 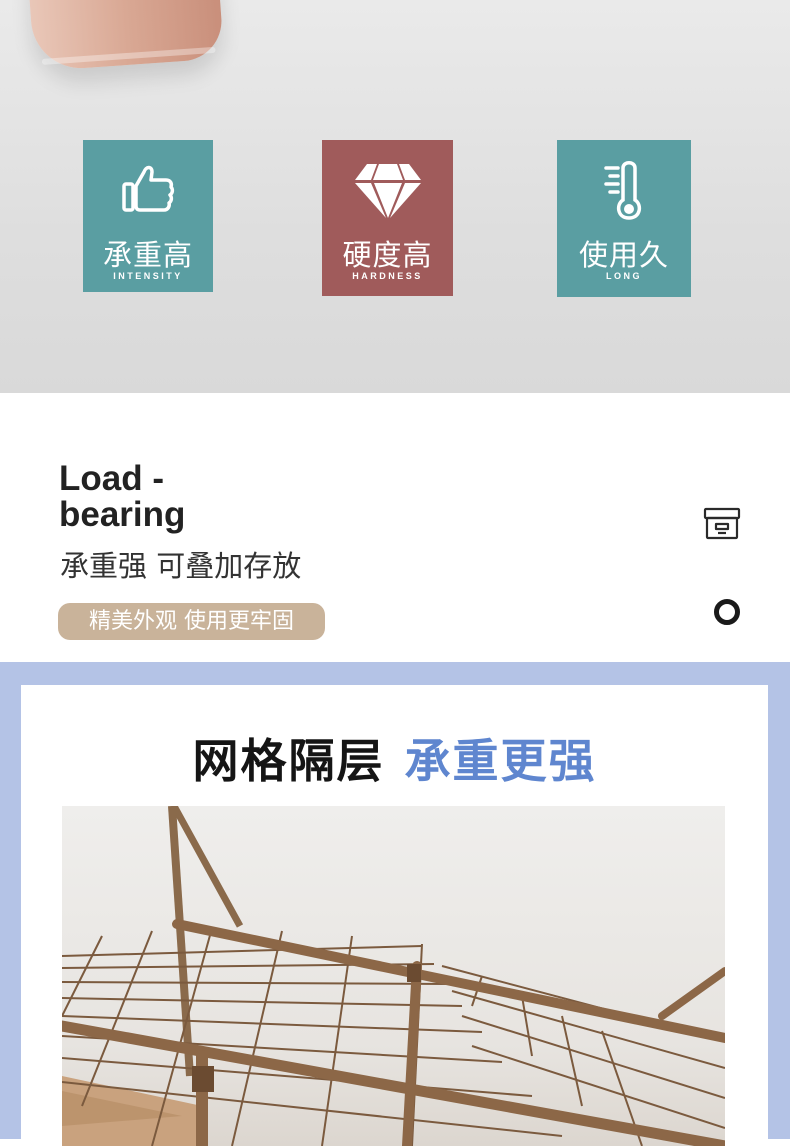 What do you see at coordinates (147, 255) in the screenshot?
I see `feature-title: 承重高` at bounding box center [147, 255].